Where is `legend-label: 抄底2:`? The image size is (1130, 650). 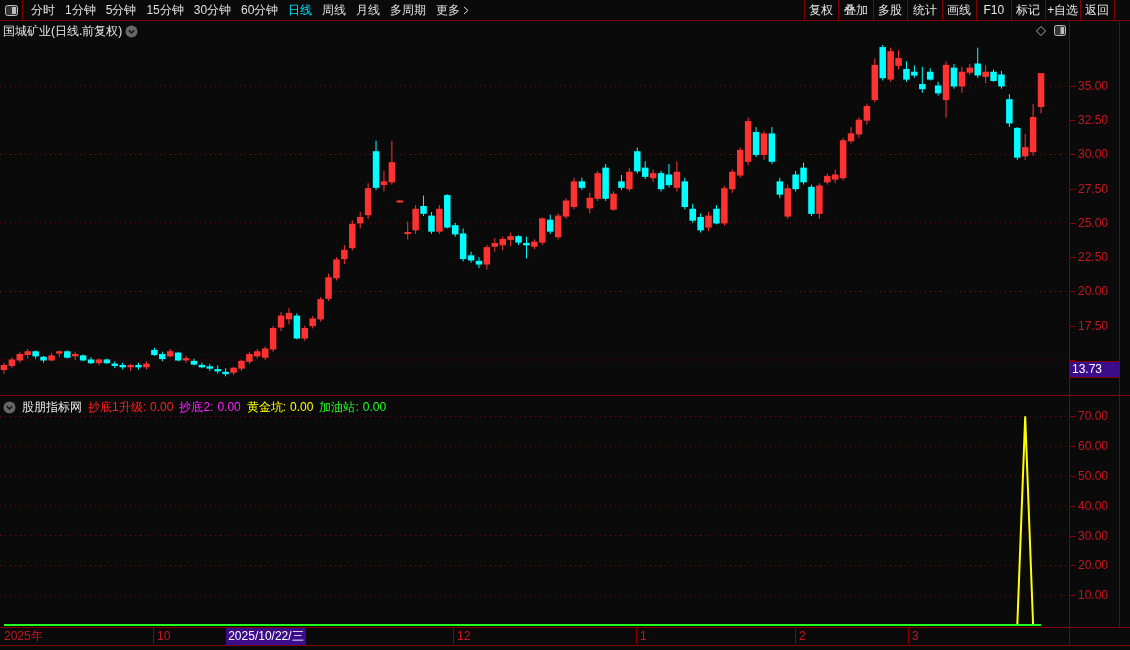 legend-label: 抄底2: is located at coordinates (196, 407).